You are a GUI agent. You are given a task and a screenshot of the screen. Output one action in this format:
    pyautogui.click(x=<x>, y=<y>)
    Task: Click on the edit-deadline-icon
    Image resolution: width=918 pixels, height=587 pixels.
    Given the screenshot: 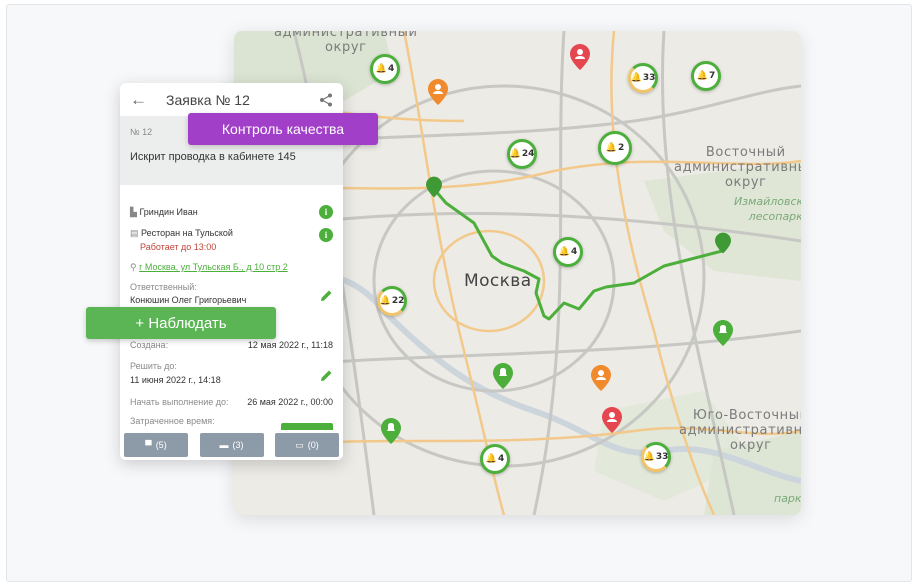 What is the action you would take?
    pyautogui.click(x=326, y=376)
    